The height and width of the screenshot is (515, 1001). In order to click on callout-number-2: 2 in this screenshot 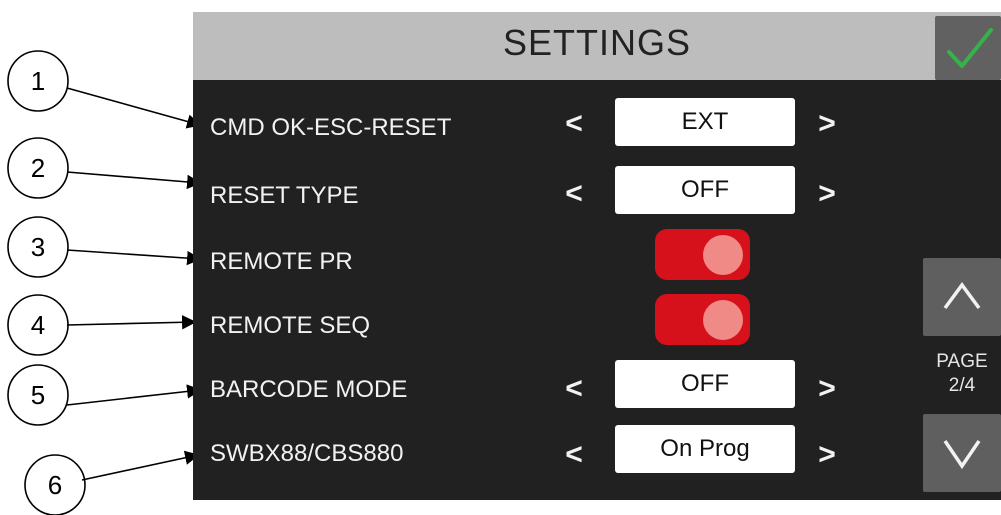, I will do `click(38, 168)`.